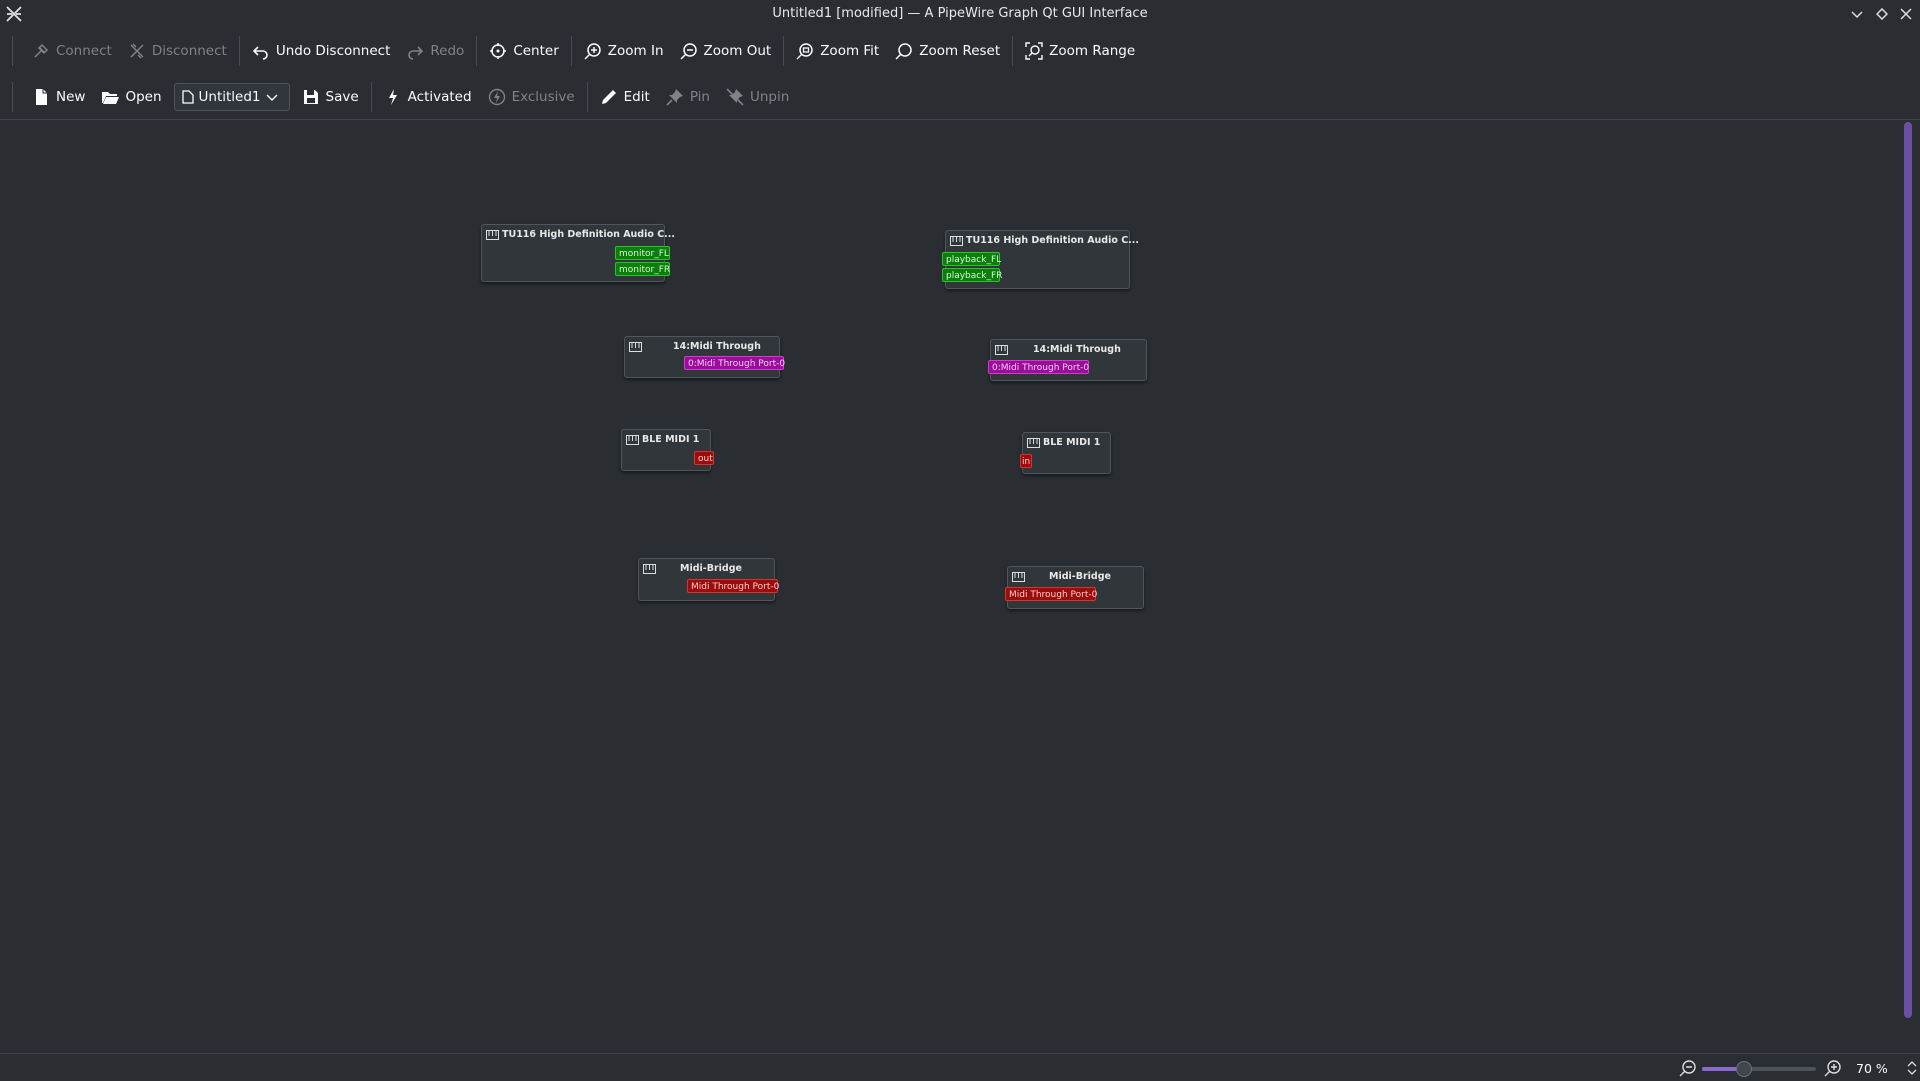  What do you see at coordinates (58, 97) in the screenshot?
I see `new-button: New` at bounding box center [58, 97].